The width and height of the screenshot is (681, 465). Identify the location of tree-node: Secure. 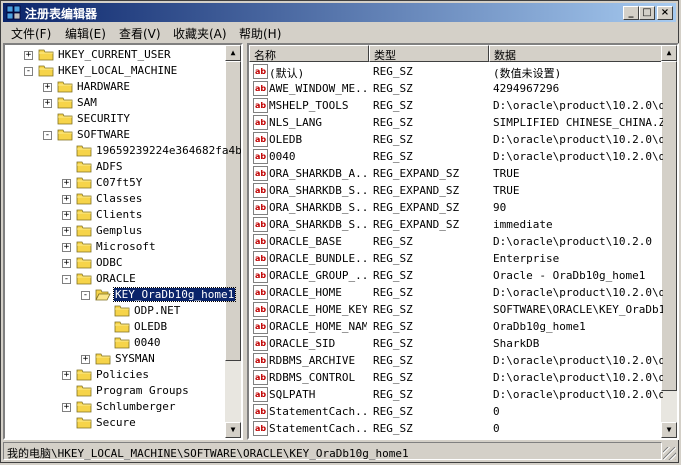
(115, 423).